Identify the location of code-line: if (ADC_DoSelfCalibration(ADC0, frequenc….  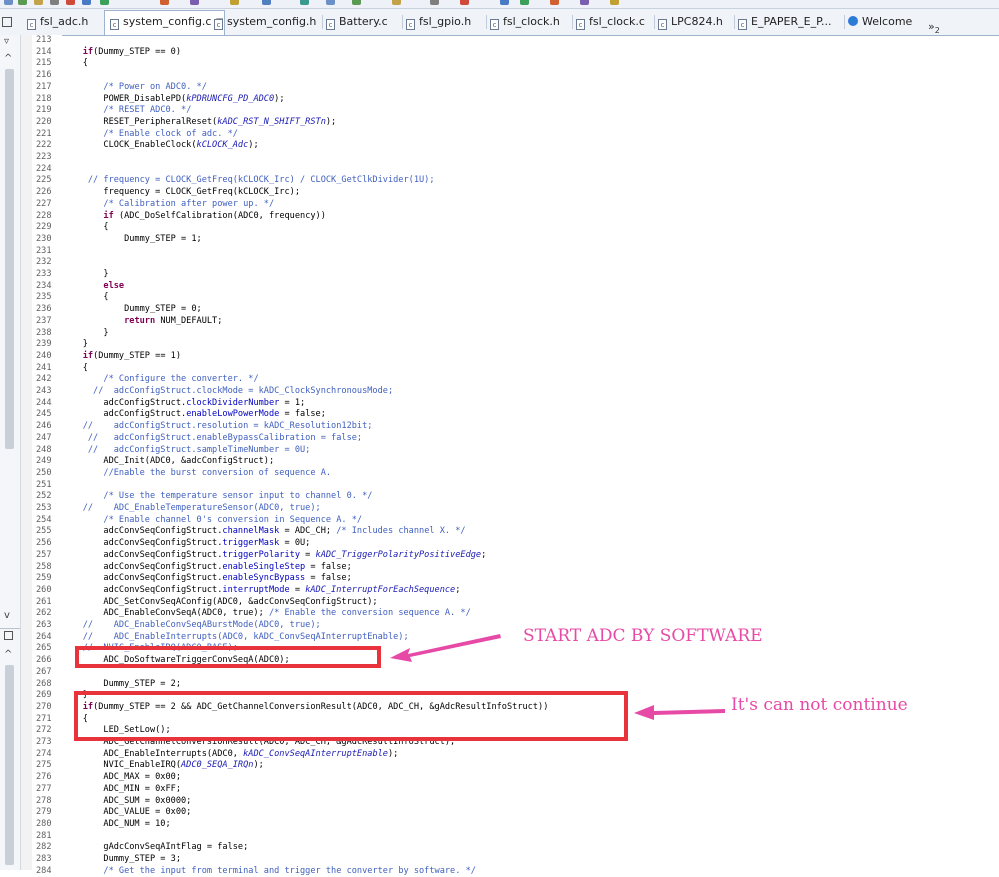
(194, 217).